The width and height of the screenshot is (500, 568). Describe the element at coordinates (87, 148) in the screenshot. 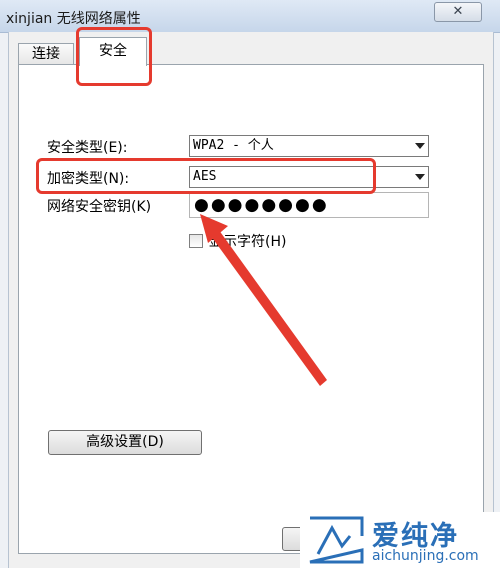

I see `security-type-label: 安全类型(E):` at that location.